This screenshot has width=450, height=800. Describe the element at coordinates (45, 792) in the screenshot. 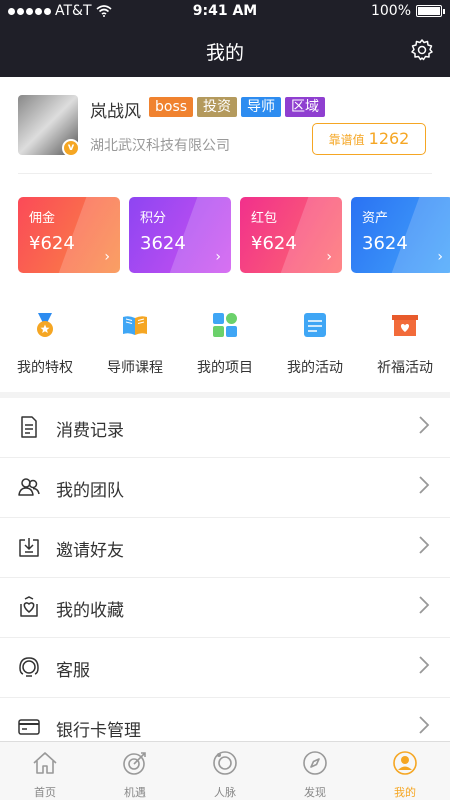

I see `tab-label: 首页` at that location.